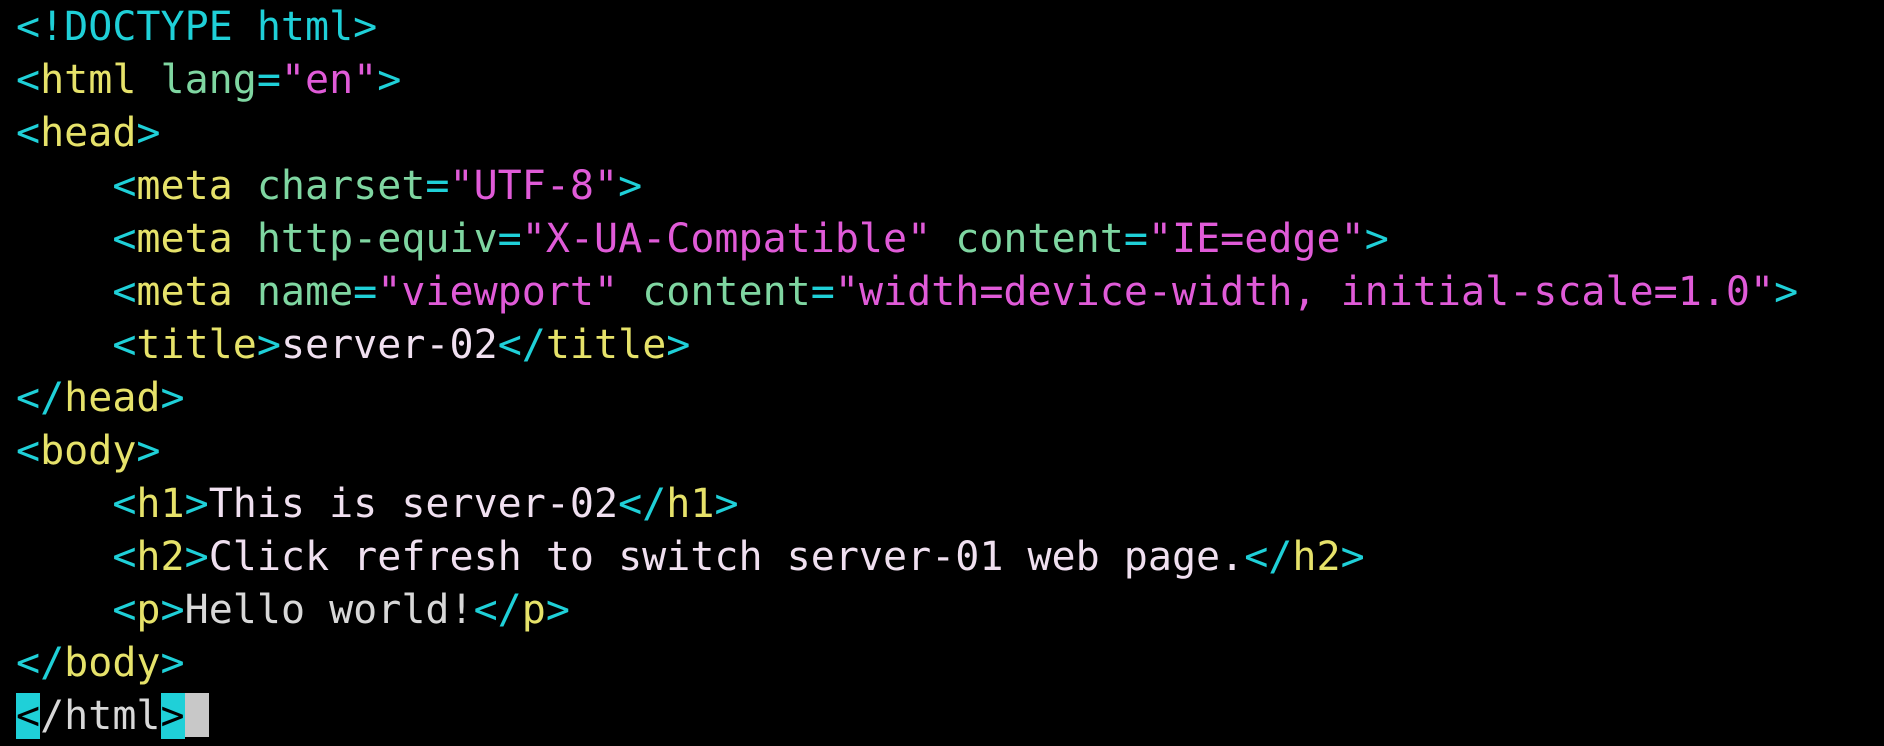 Image resolution: width=1884 pixels, height=746 pixels. Describe the element at coordinates (413, 504) in the screenshot. I see `code-token: This is server-02` at that location.